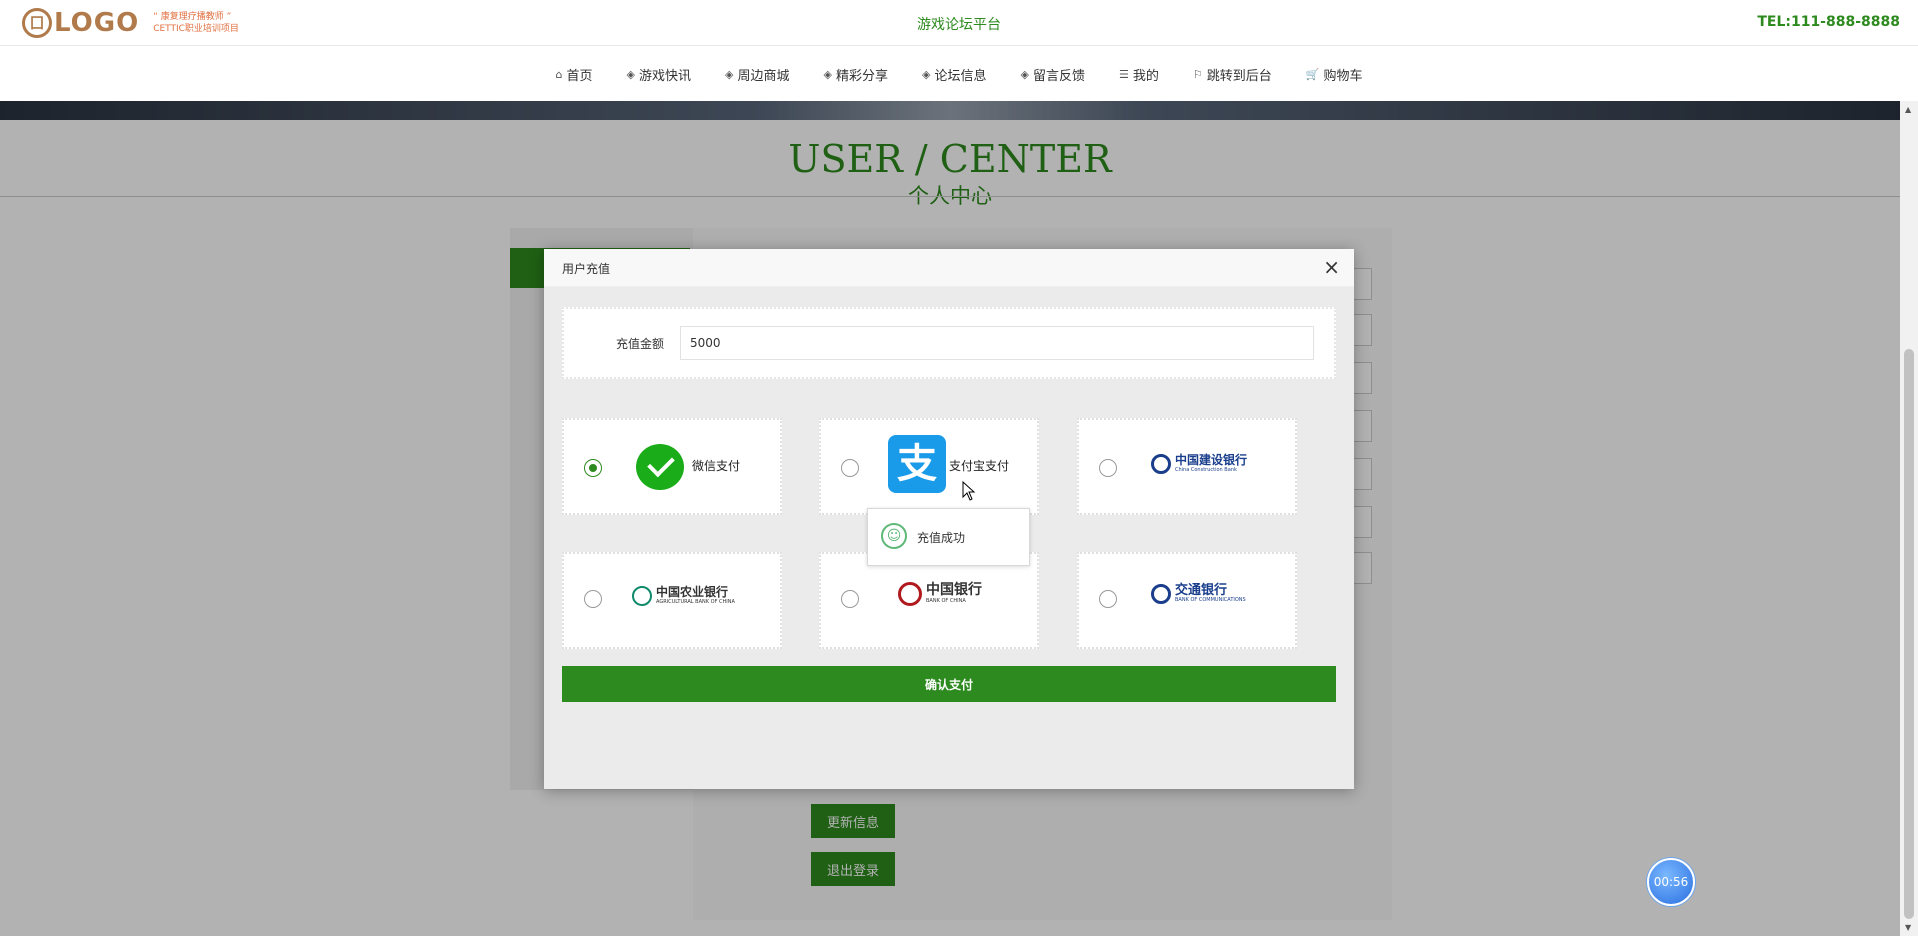 Image resolution: width=1918 pixels, height=936 pixels. I want to click on nav-label: 周边商城, so click(763, 76).